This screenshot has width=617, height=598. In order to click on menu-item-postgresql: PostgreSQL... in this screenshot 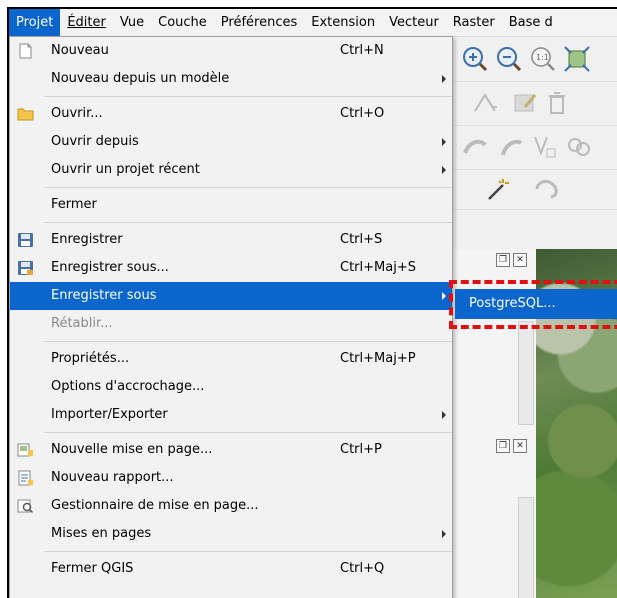, I will do `click(512, 304)`.